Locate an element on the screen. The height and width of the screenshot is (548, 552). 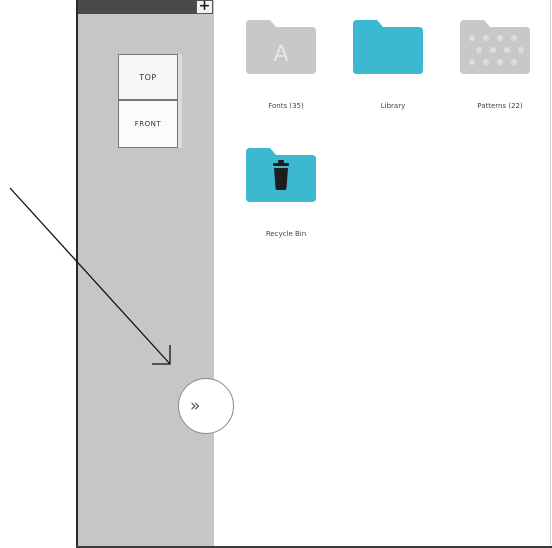
svg-text: A is located at coordinates (280, 54).